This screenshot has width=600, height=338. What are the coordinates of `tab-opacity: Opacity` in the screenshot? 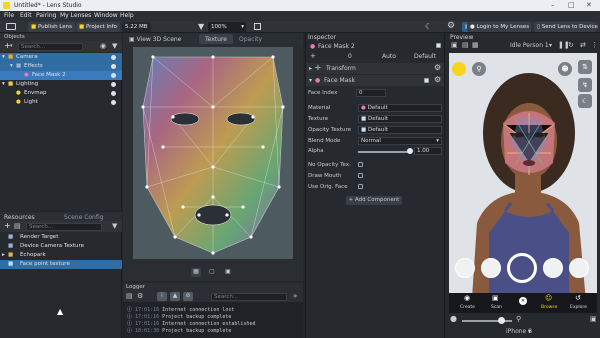 It's located at (250, 39).